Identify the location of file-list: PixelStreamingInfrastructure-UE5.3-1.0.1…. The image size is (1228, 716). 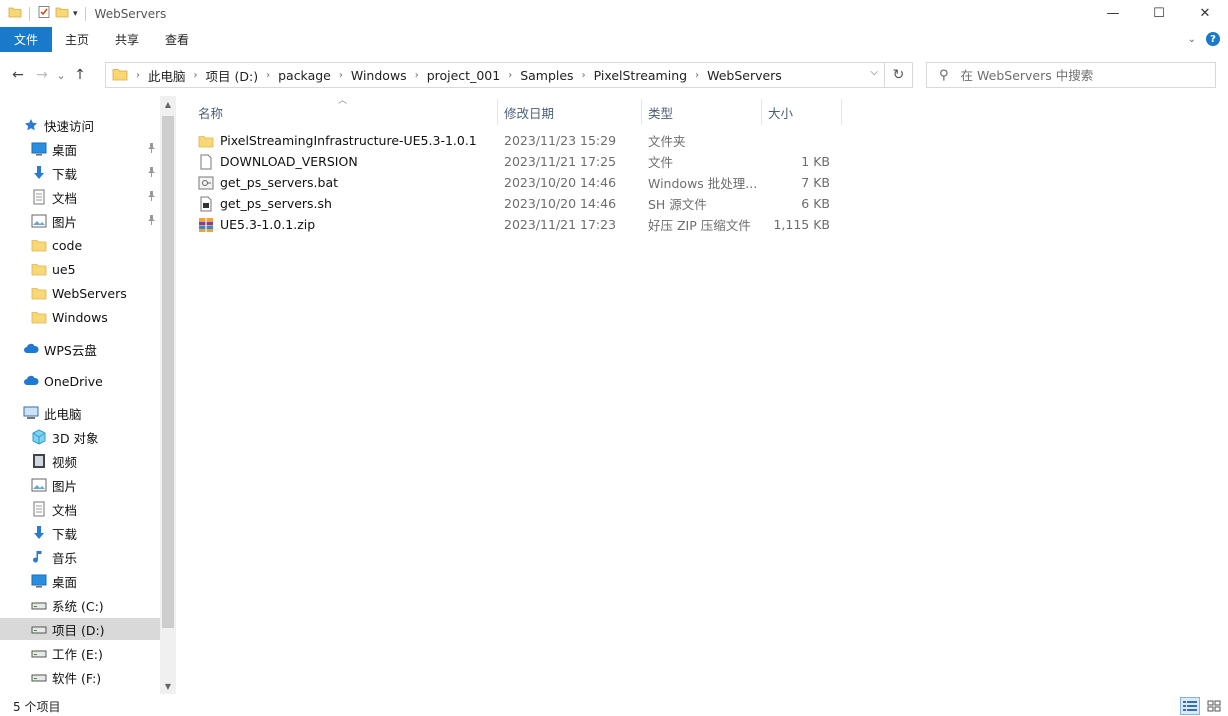
(514, 182).